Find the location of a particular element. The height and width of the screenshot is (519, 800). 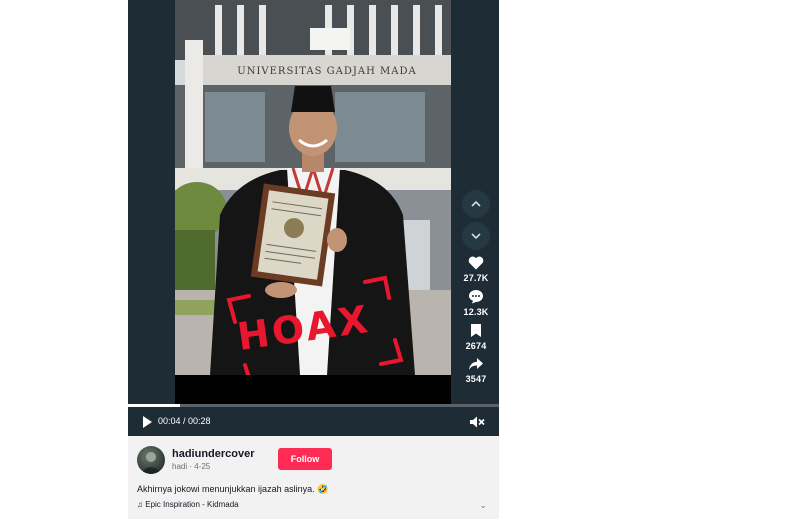

bookmark-icon is located at coordinates (476, 330).